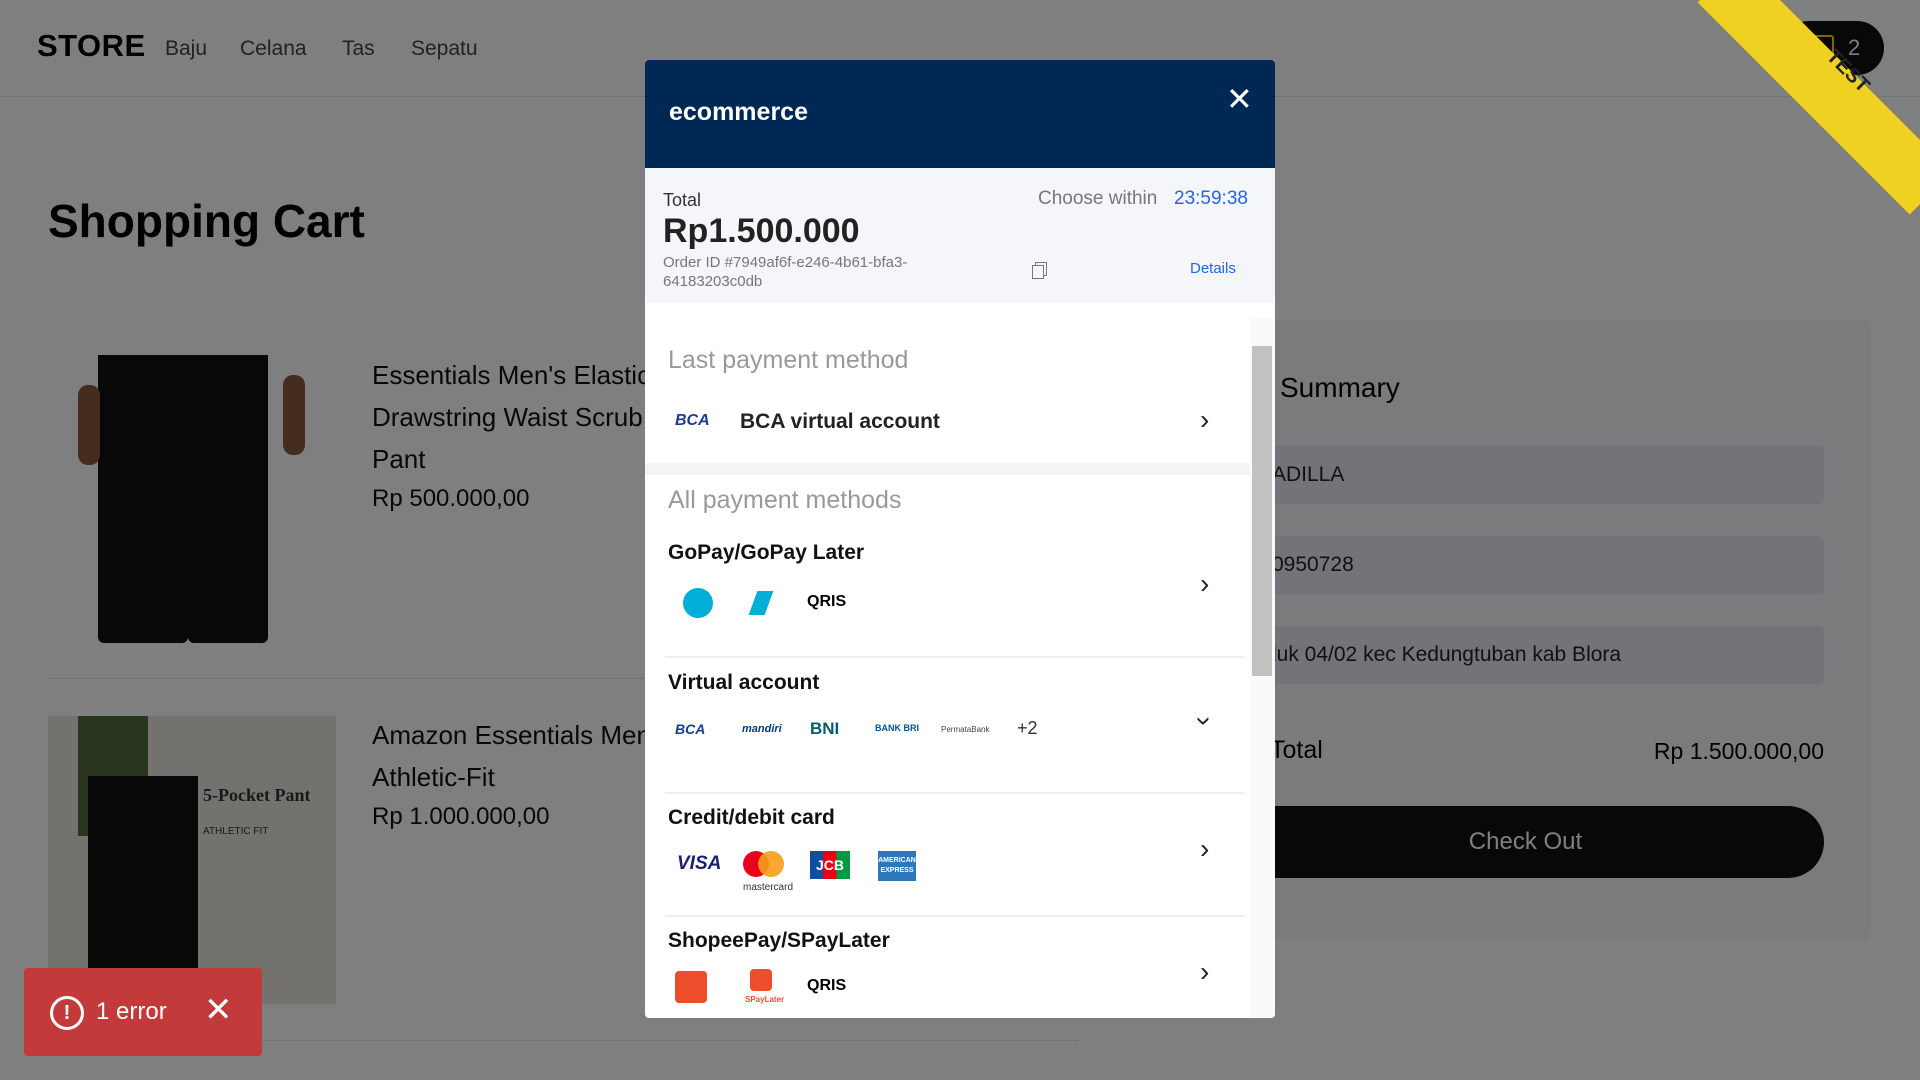 This screenshot has height=1080, width=1920. Describe the element at coordinates (825, 728) in the screenshot. I see `bni-logo: BNI` at that location.